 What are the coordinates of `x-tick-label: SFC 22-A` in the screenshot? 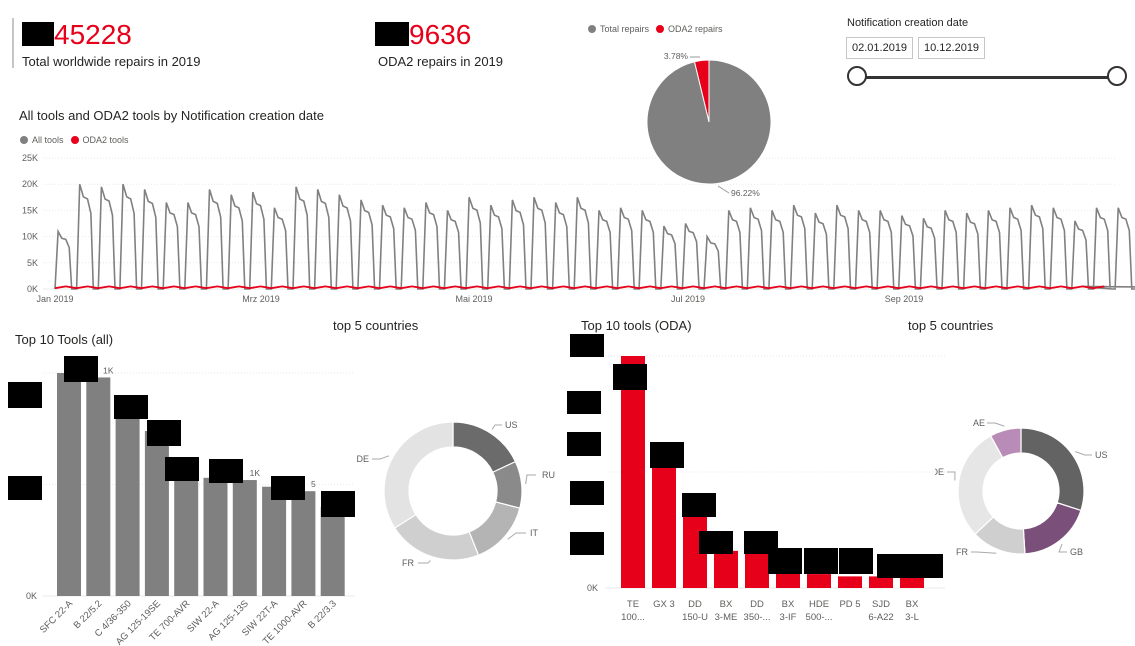 It's located at (57, 617).